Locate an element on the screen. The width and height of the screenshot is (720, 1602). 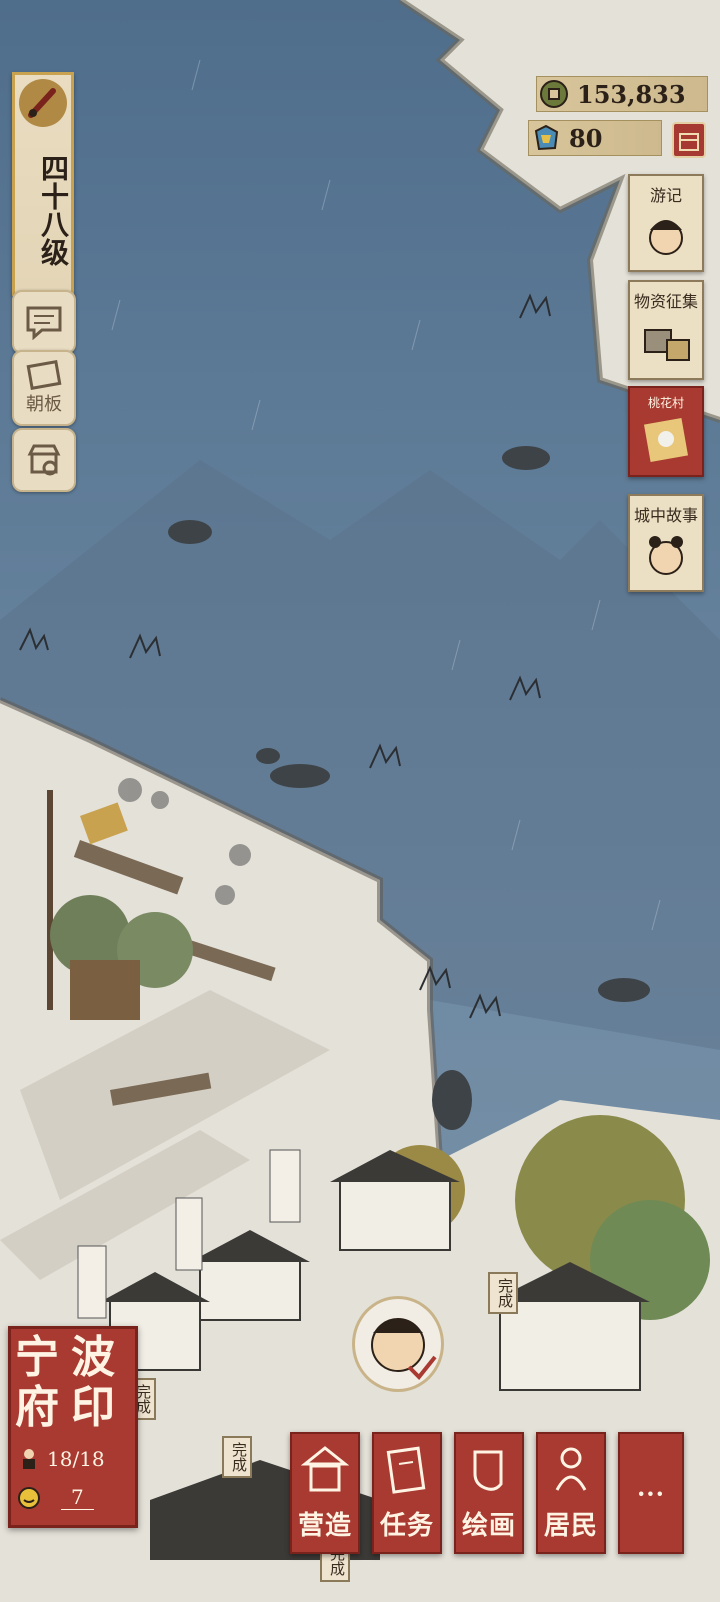
level-text: 四十八级 is located at coordinates (53, 210).